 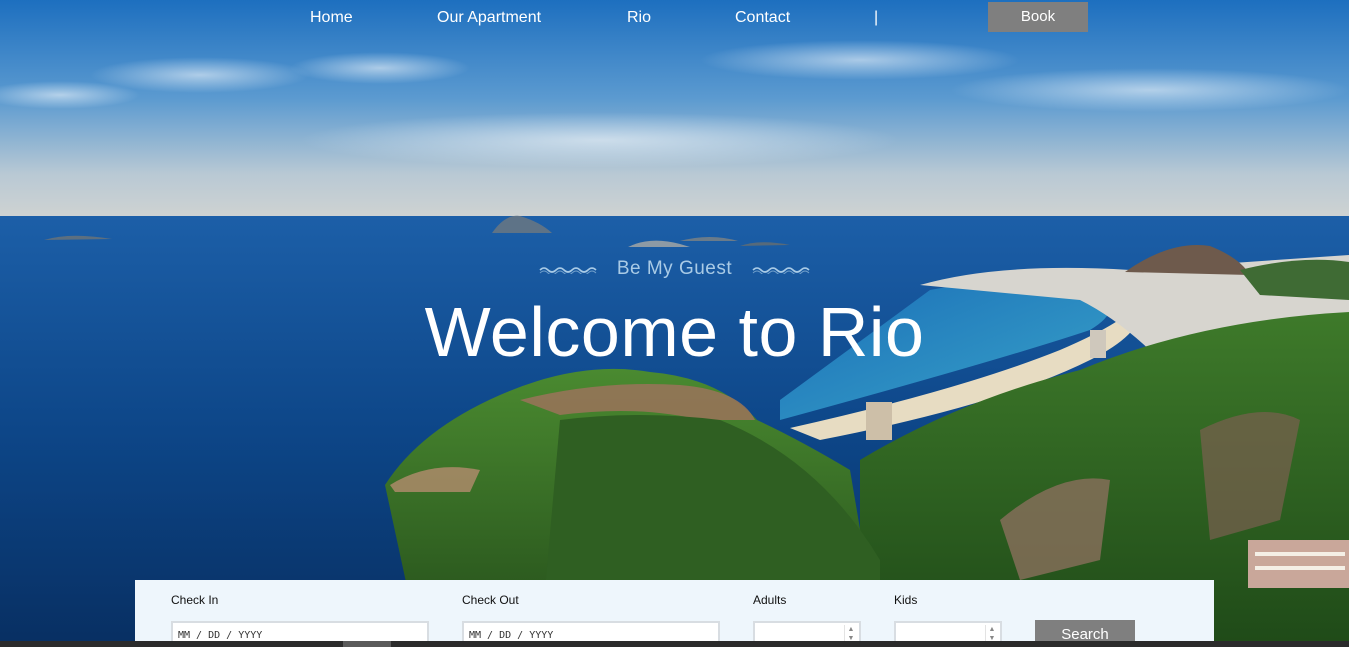 What do you see at coordinates (674, 332) in the screenshot?
I see `hero-headline: Welcome to Rio` at bounding box center [674, 332].